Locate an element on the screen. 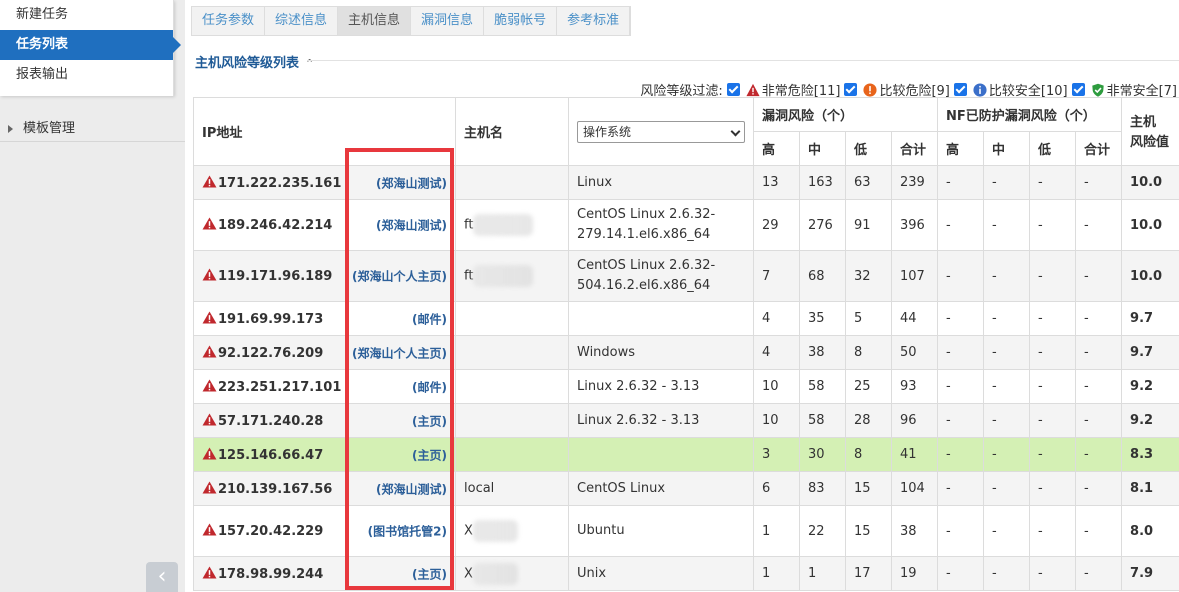  collapse-sidebar-button: ‹ is located at coordinates (162, 577).